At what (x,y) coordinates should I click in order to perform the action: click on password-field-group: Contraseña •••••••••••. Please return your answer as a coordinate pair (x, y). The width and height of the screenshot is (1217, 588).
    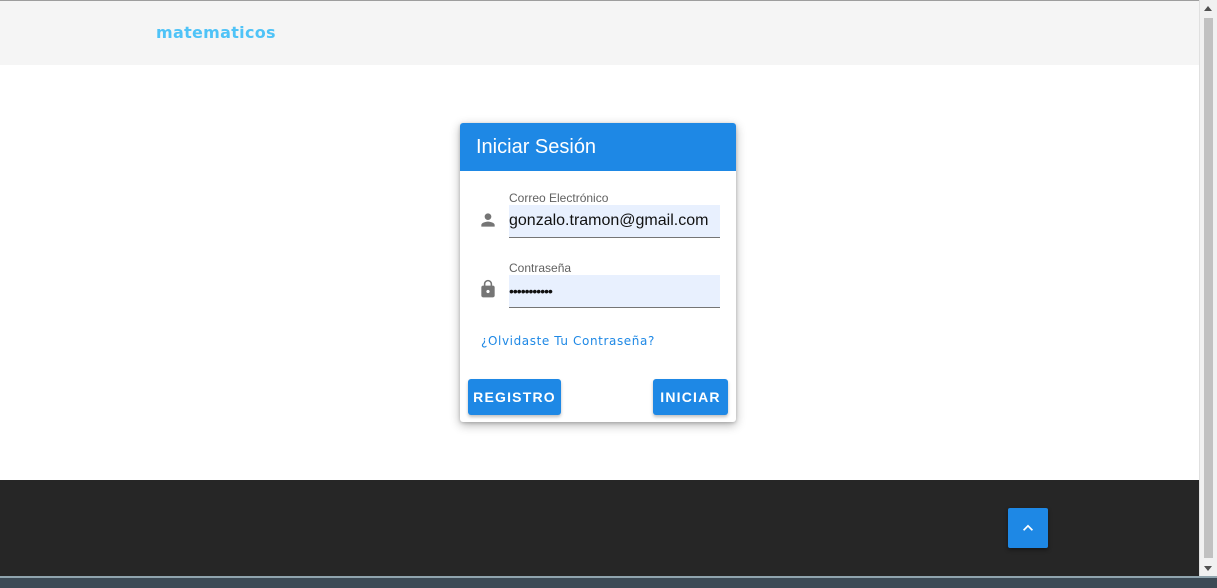
    Looking at the image, I should click on (598, 293).